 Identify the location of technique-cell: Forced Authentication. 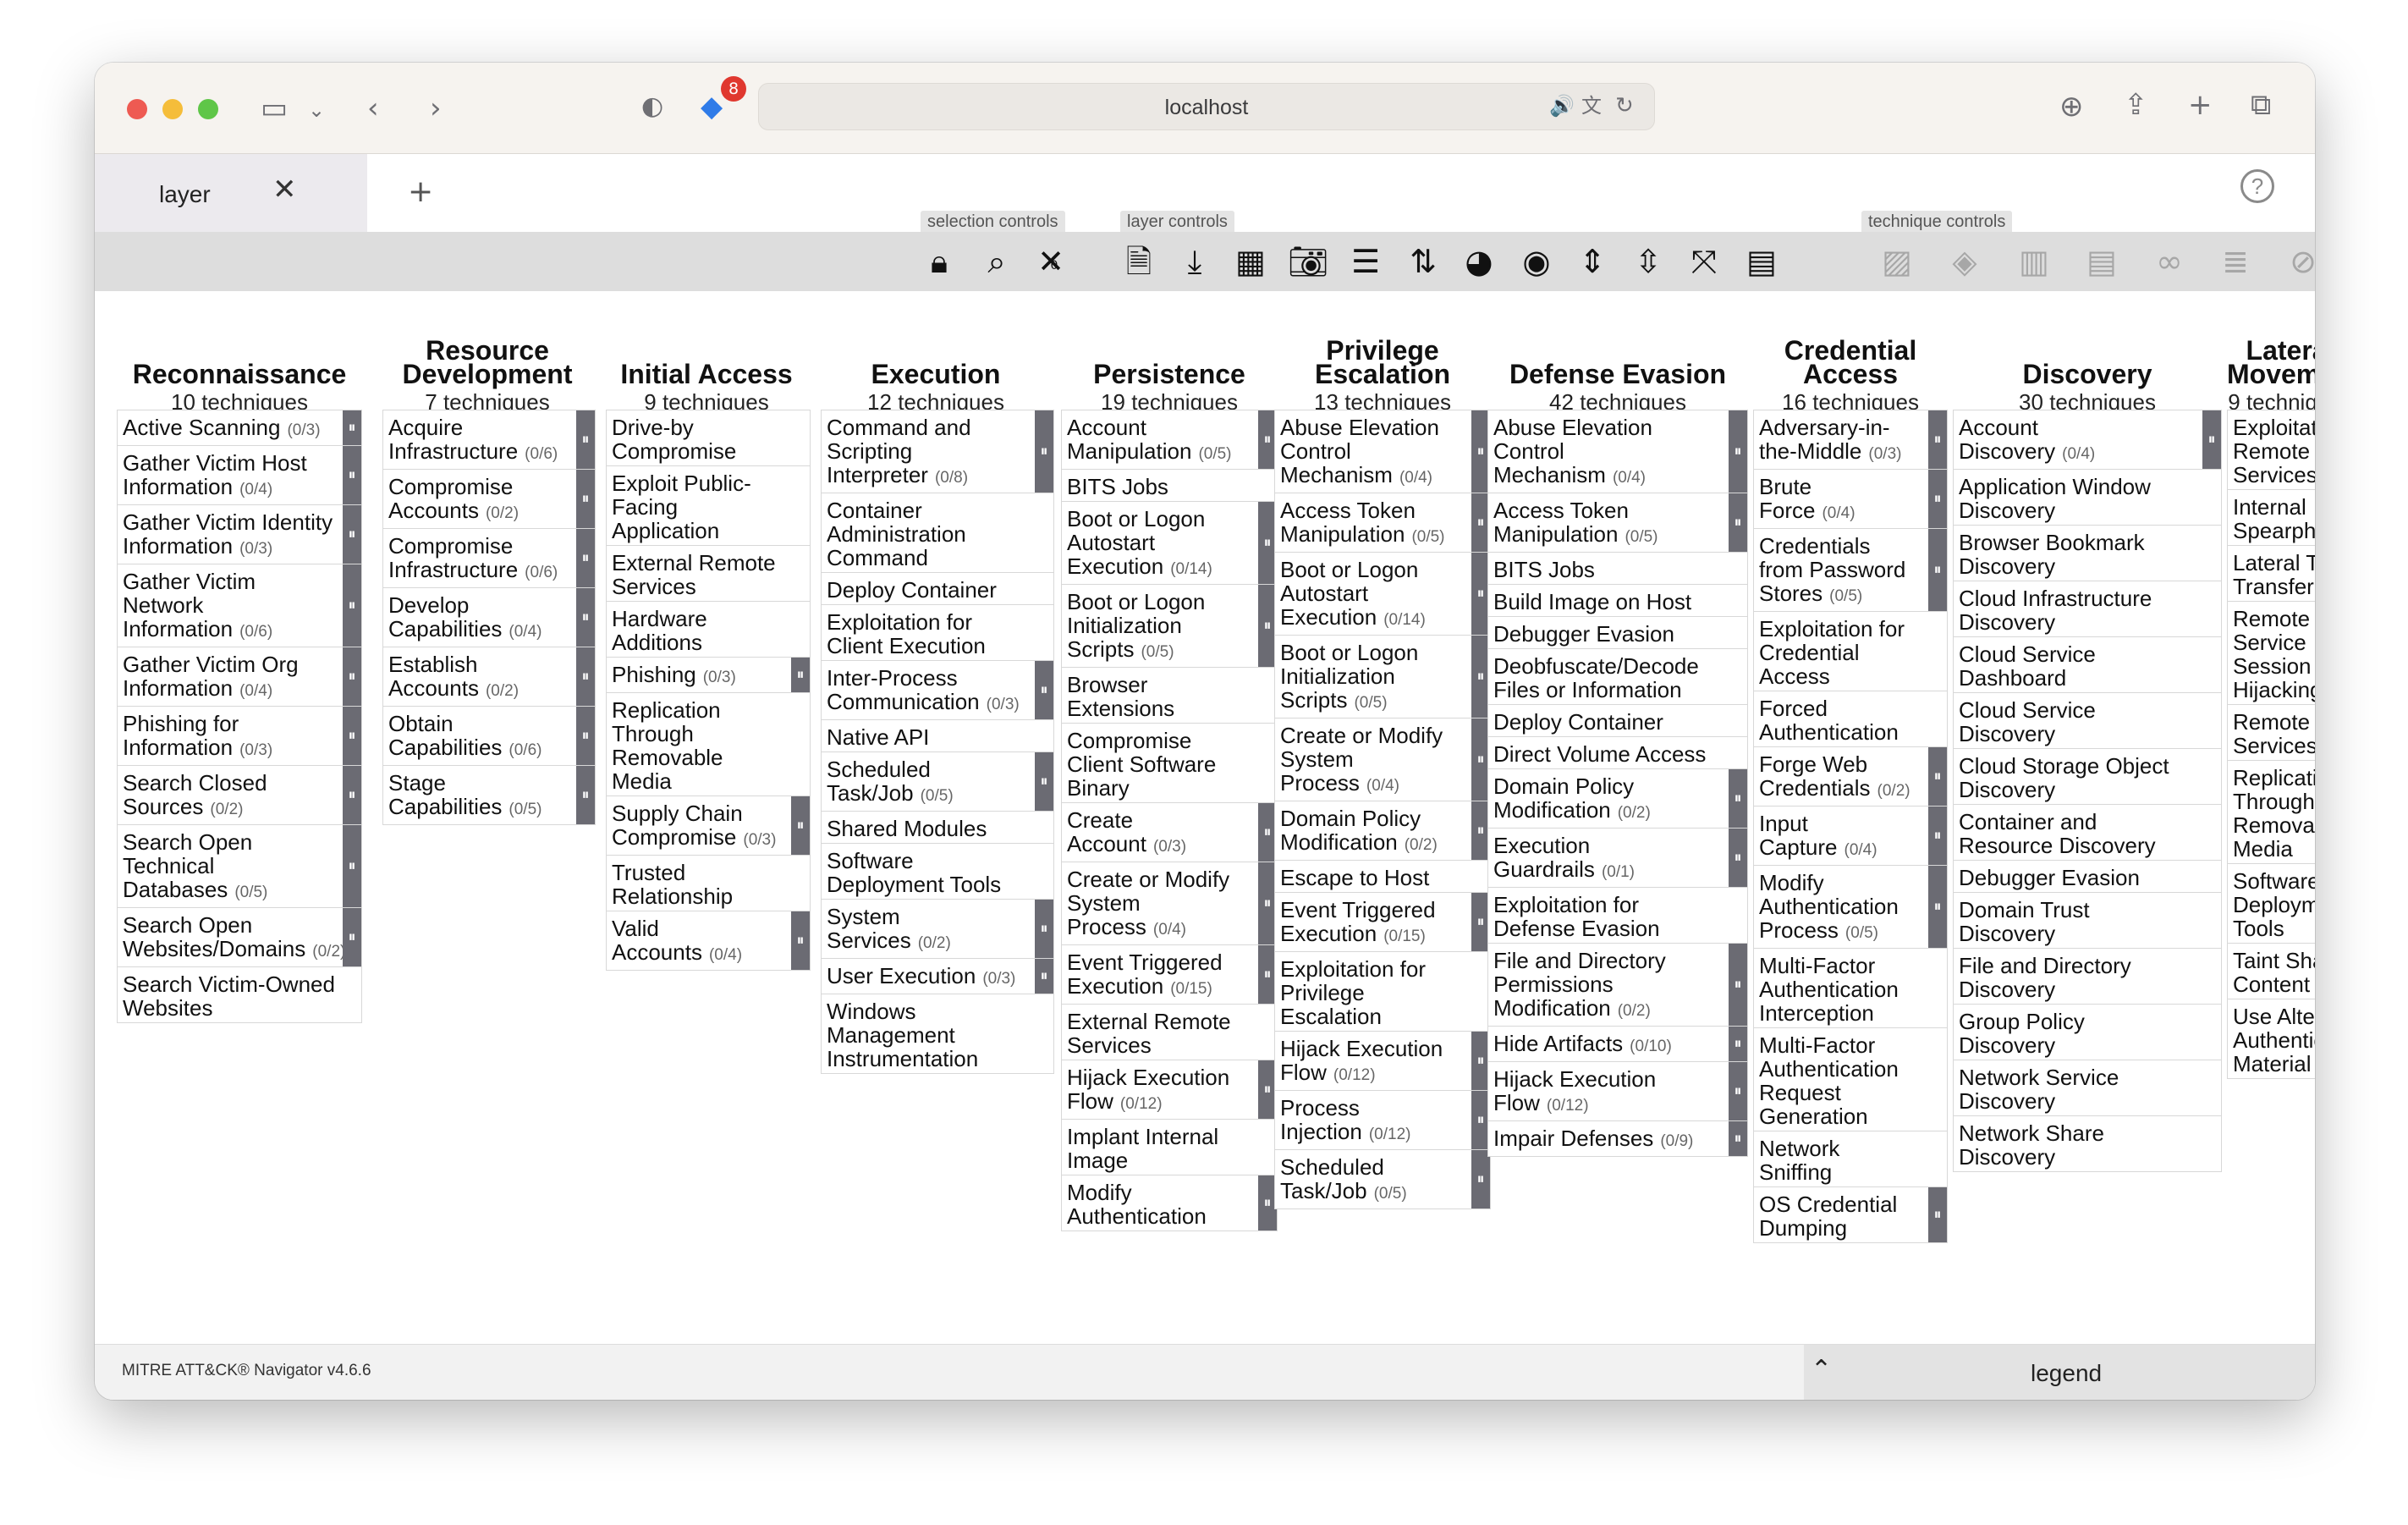
(1850, 718).